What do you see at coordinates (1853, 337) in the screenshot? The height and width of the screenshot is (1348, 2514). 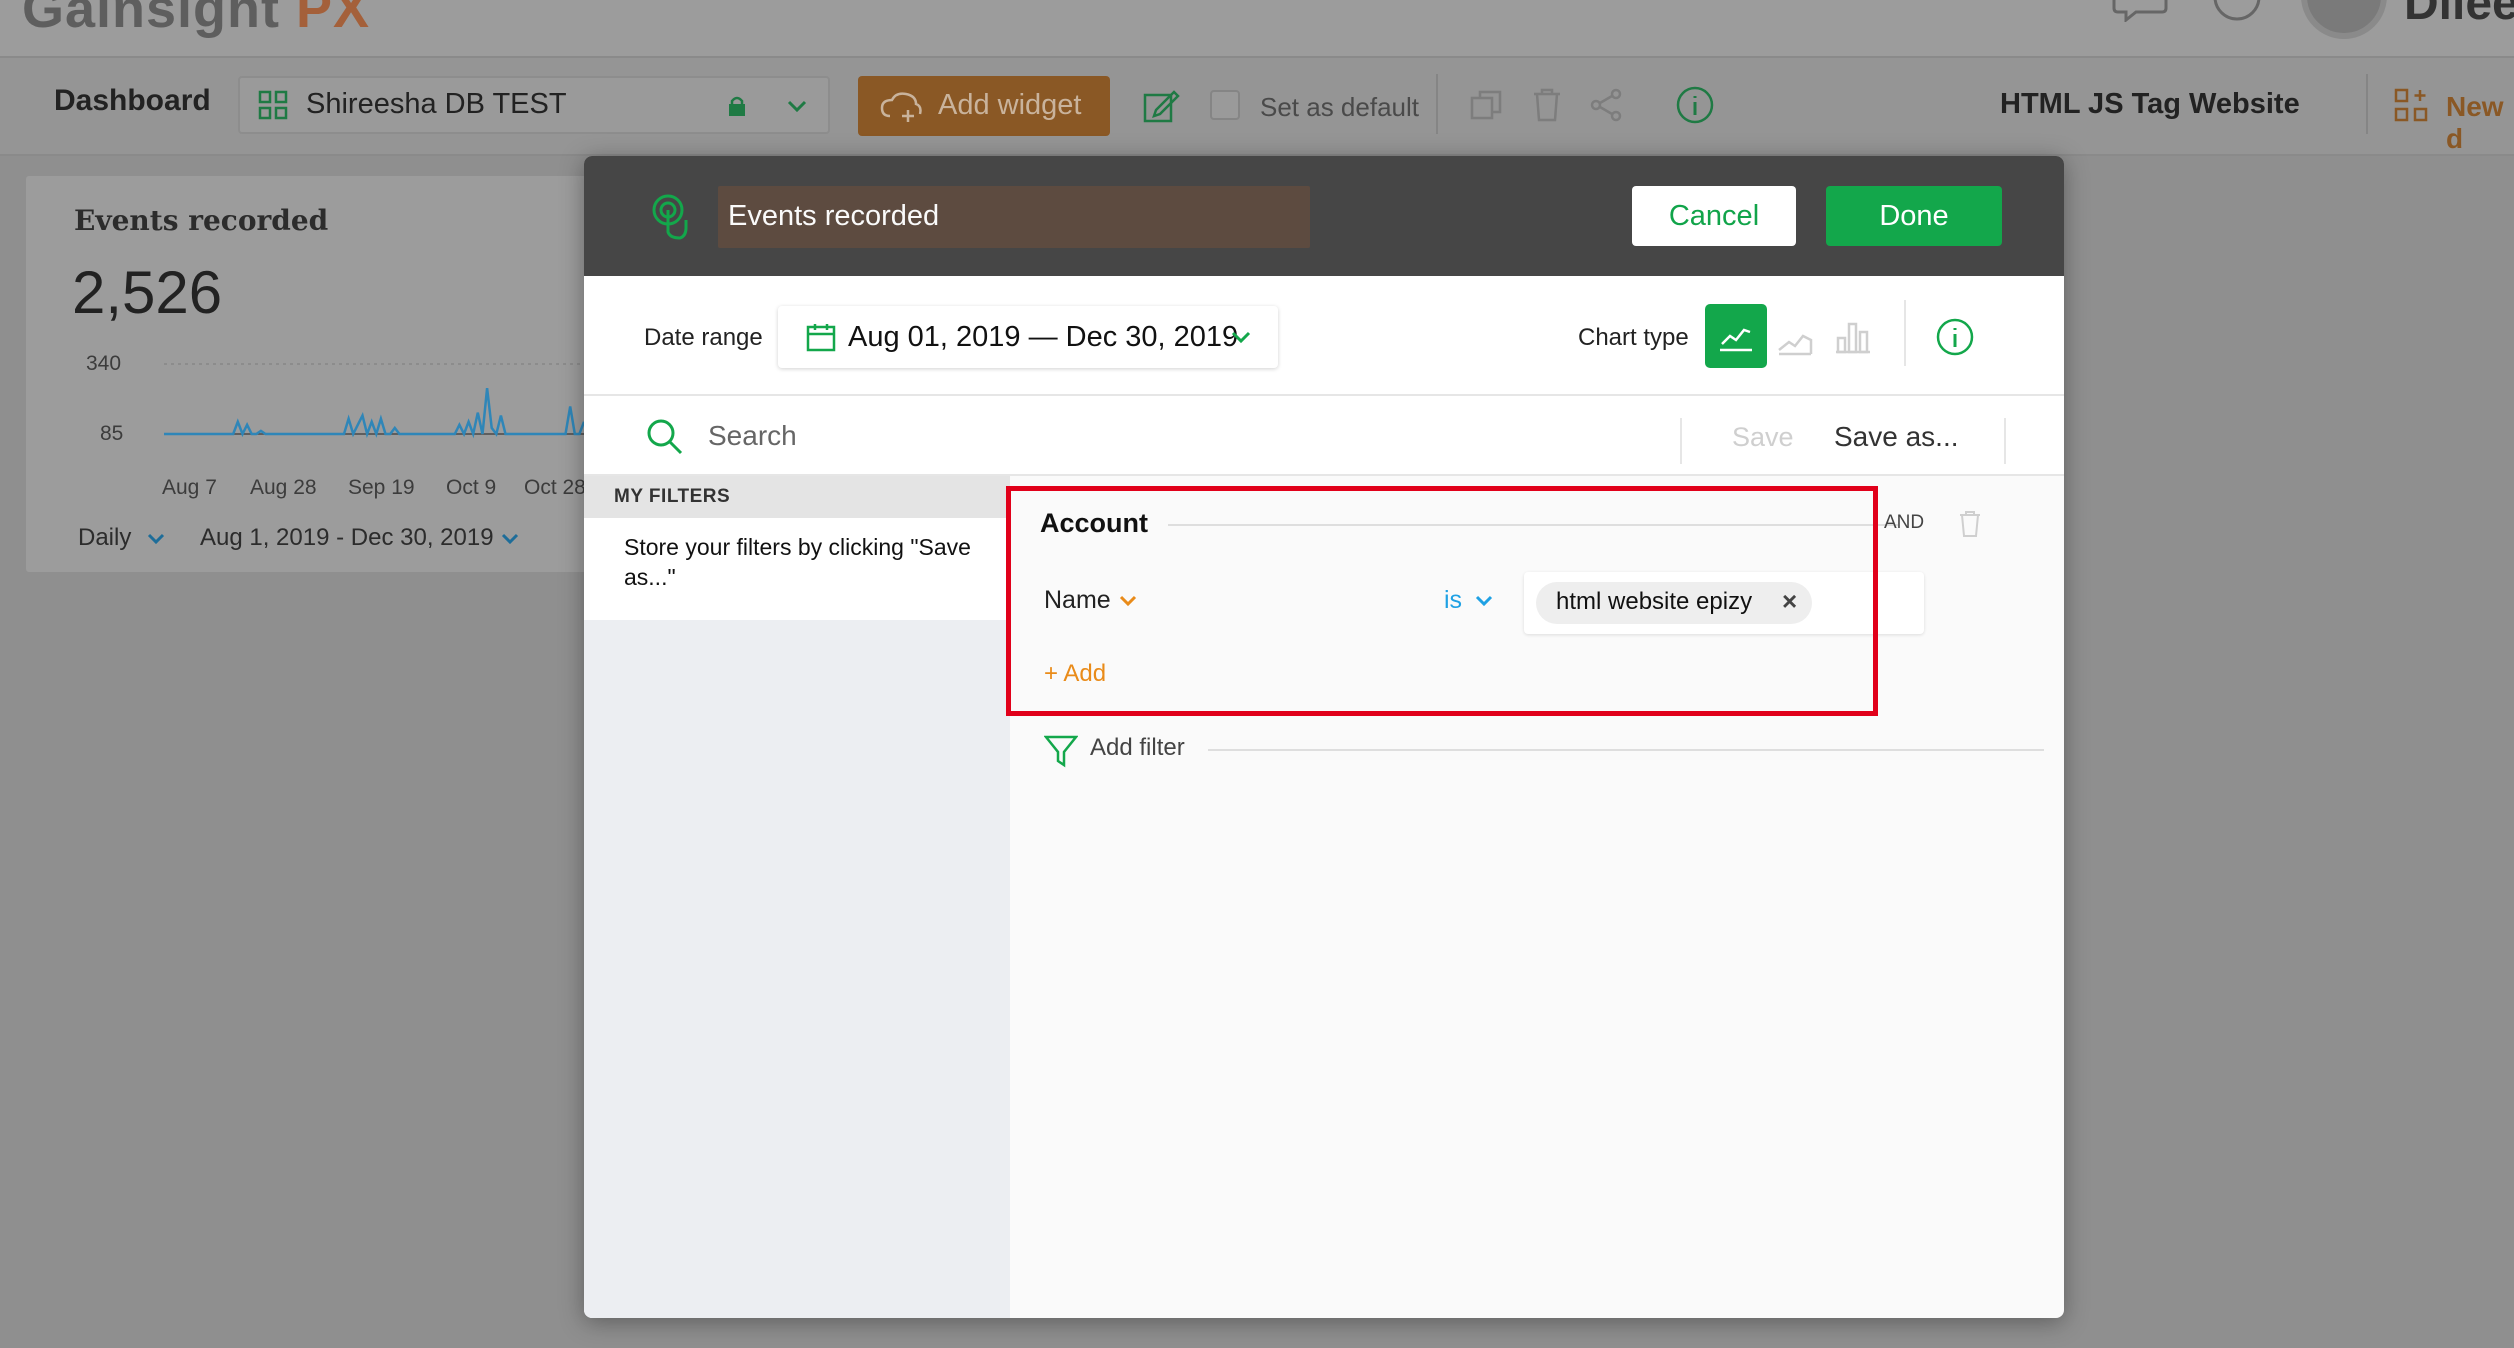 I see `bar-chart-icon` at bounding box center [1853, 337].